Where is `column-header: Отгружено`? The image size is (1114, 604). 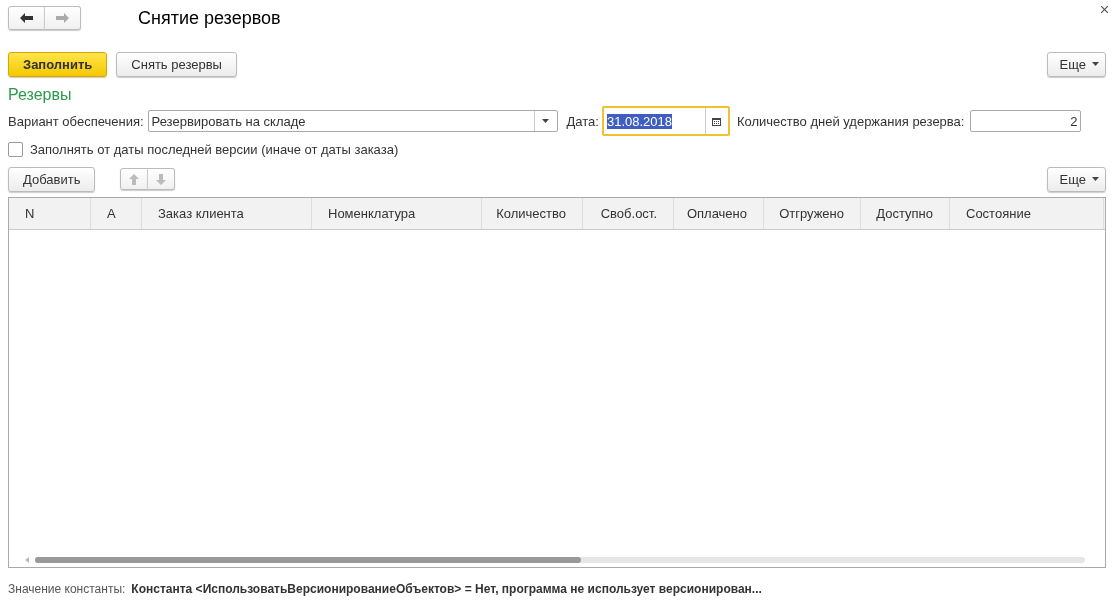
column-header: Отгружено is located at coordinates (812, 213).